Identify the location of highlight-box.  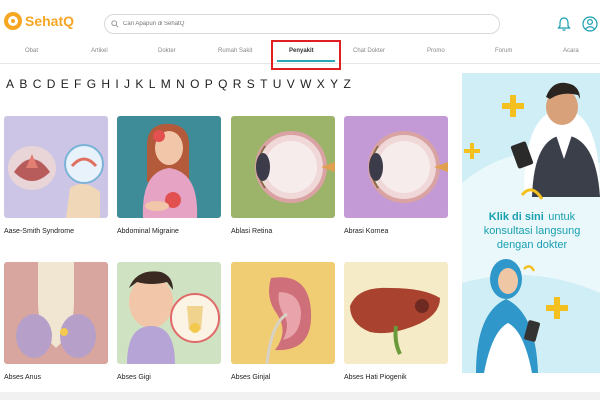
(306, 55).